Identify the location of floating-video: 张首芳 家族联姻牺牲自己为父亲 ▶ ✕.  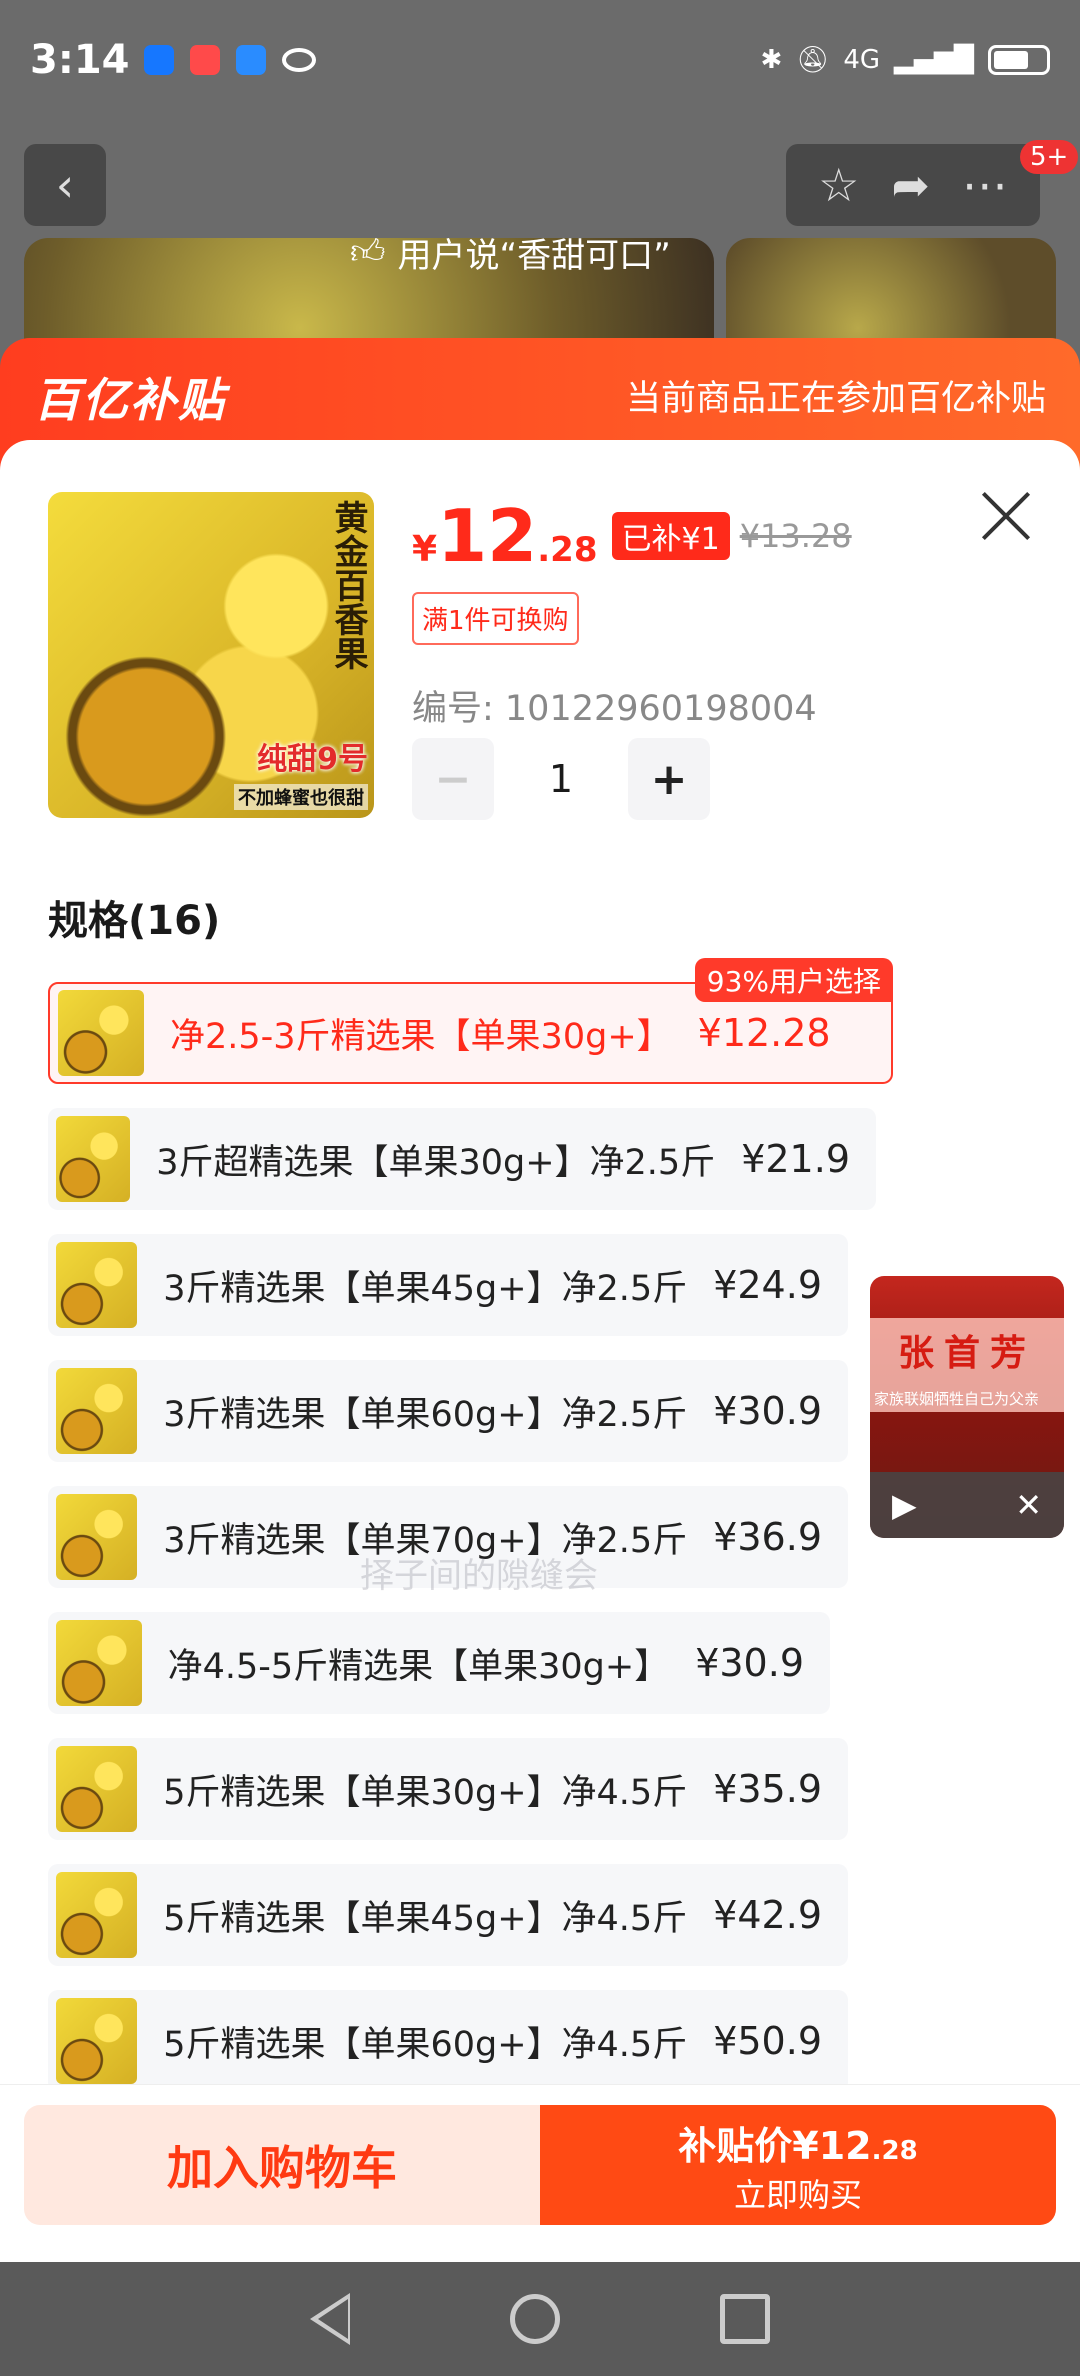
(967, 1407).